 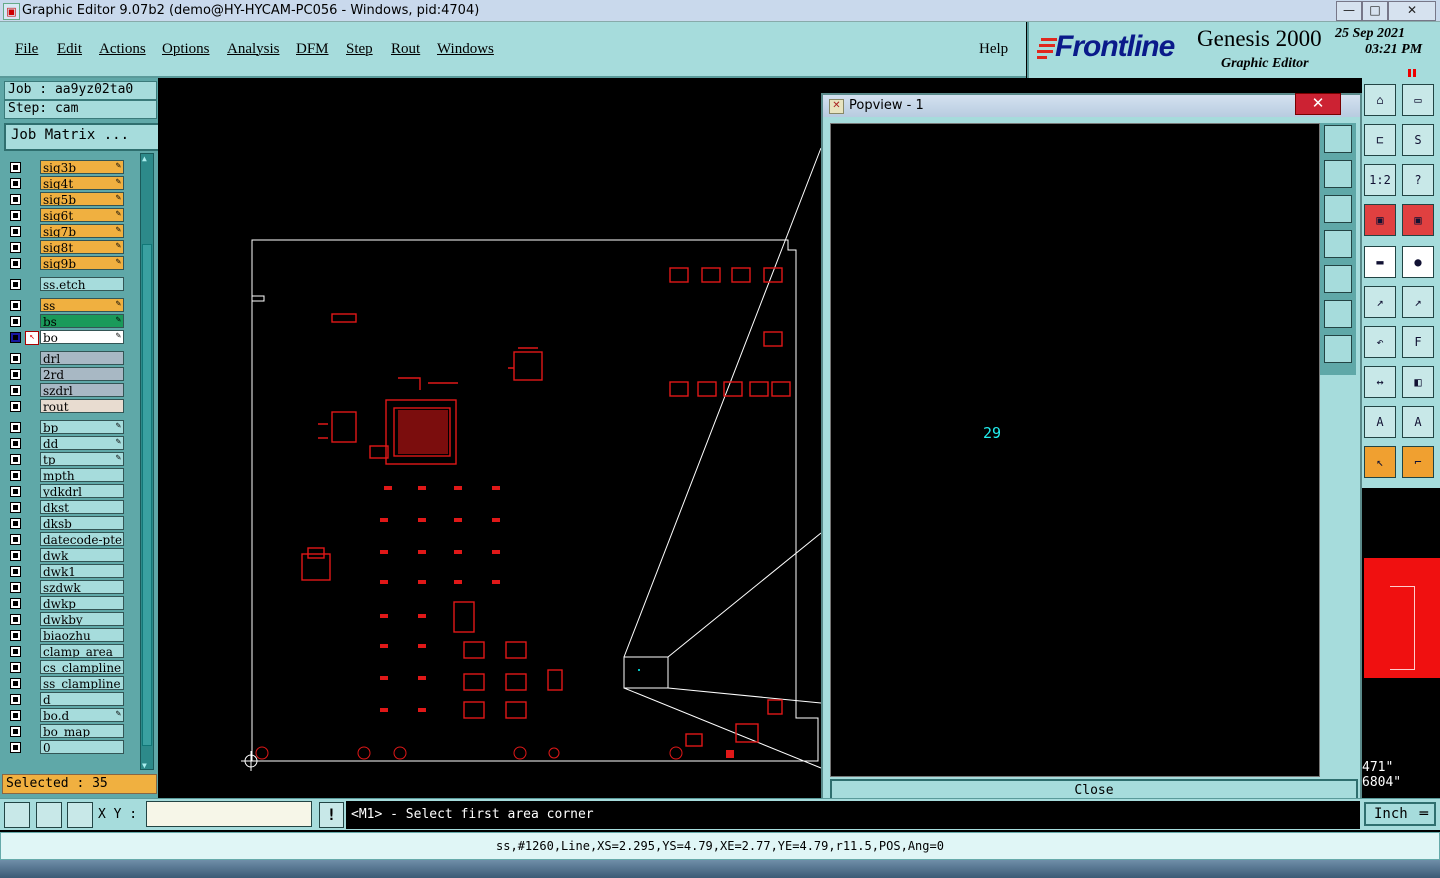 I want to click on layer-row: 2rd, so click(x=66, y=374).